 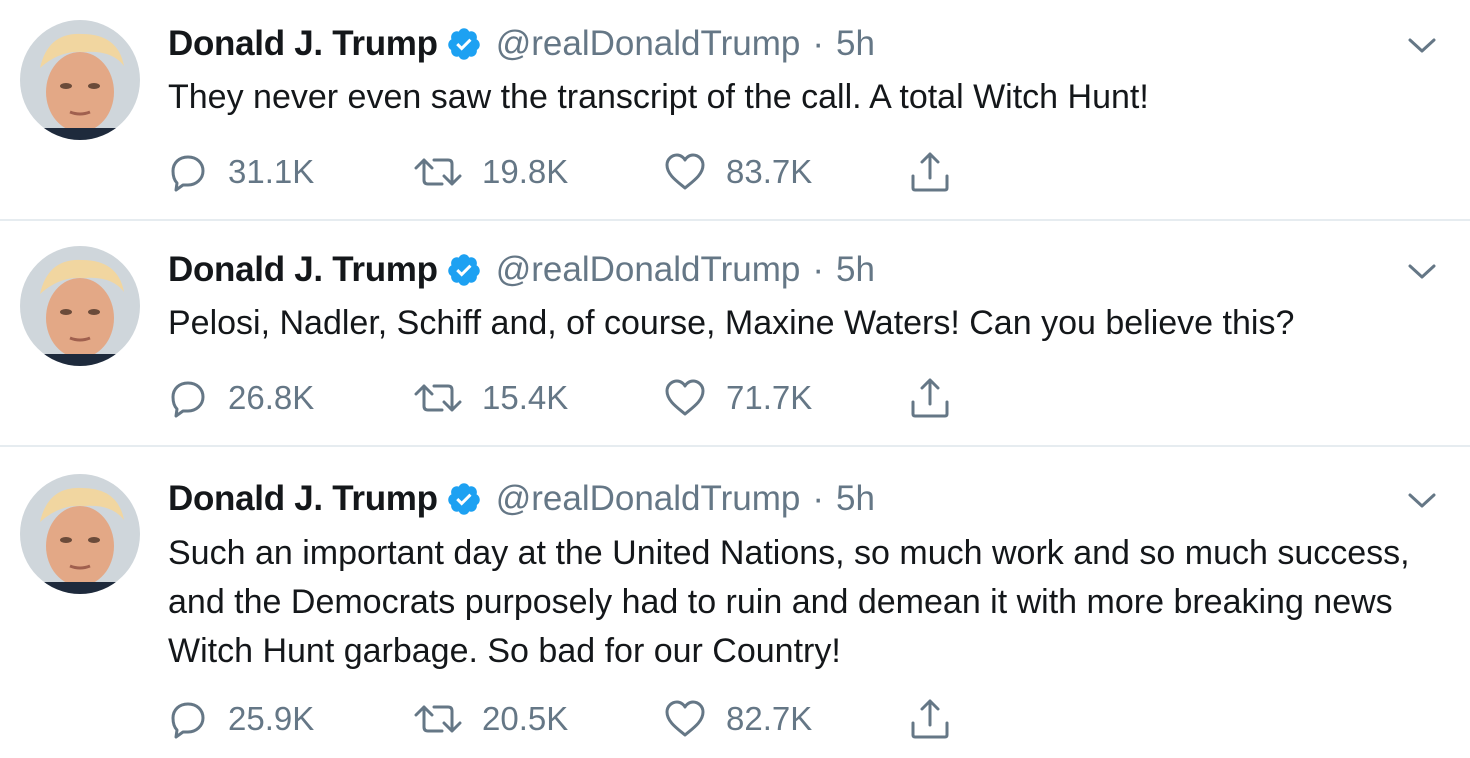 What do you see at coordinates (769, 397) in the screenshot?
I see `like-count: 71.7K` at bounding box center [769, 397].